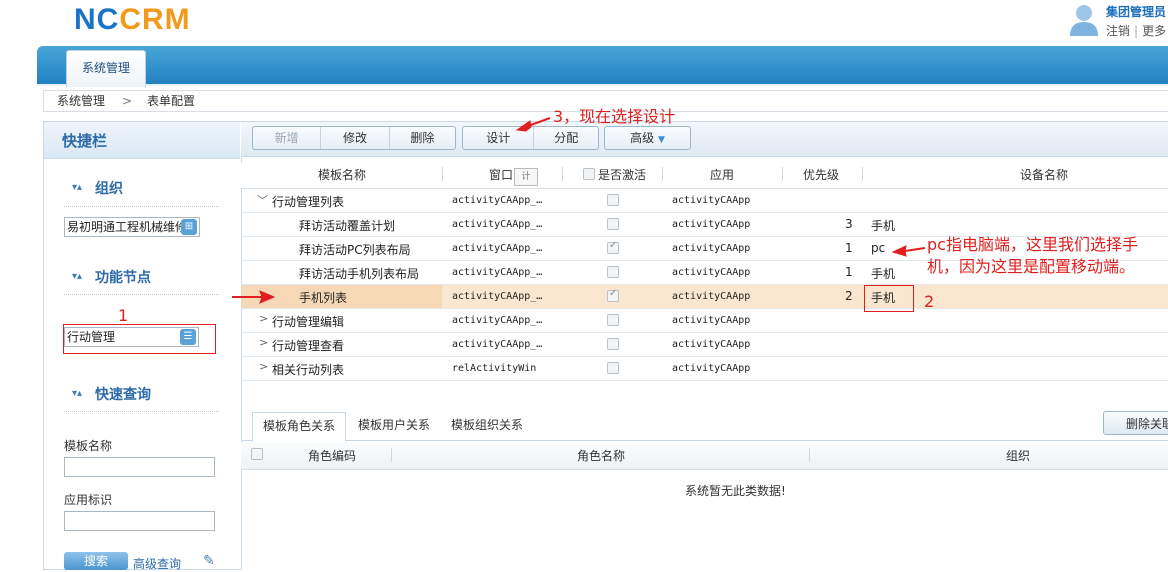 The width and height of the screenshot is (1168, 572). What do you see at coordinates (267, 297) in the screenshot?
I see `arrow-to-row` at bounding box center [267, 297].